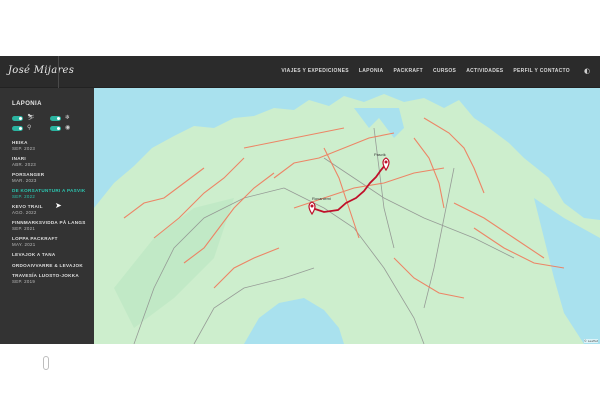  What do you see at coordinates (588, 71) in the screenshot?
I see `globe-icon: ◐` at bounding box center [588, 71].